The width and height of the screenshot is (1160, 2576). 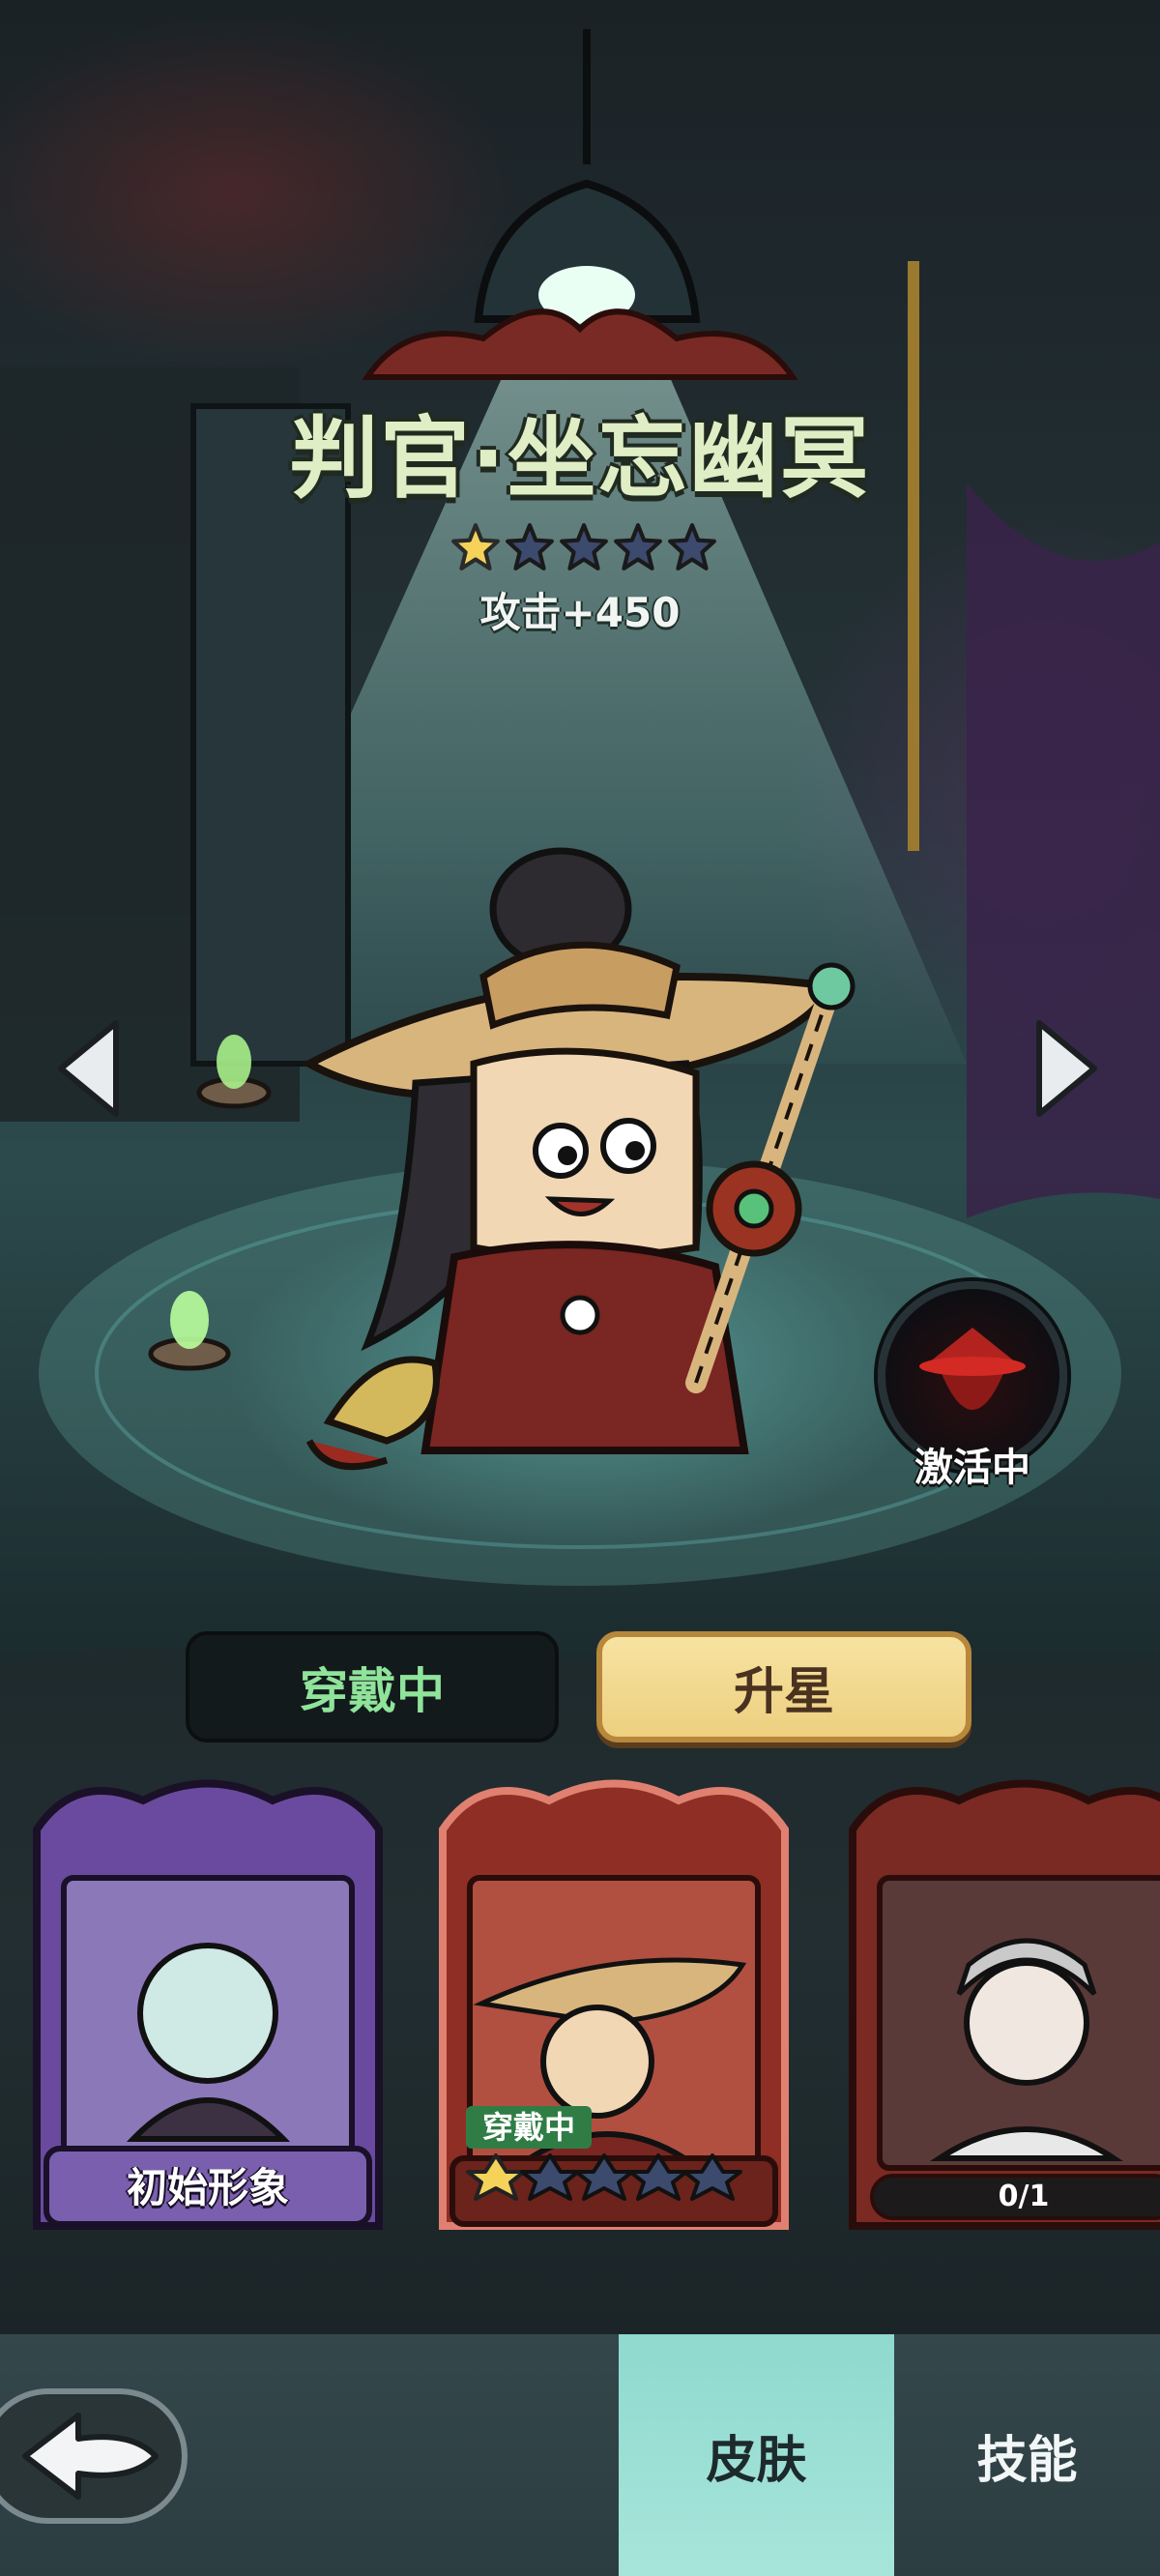 What do you see at coordinates (207, 2187) in the screenshot?
I see `skin-card-label: 初始形象` at bounding box center [207, 2187].